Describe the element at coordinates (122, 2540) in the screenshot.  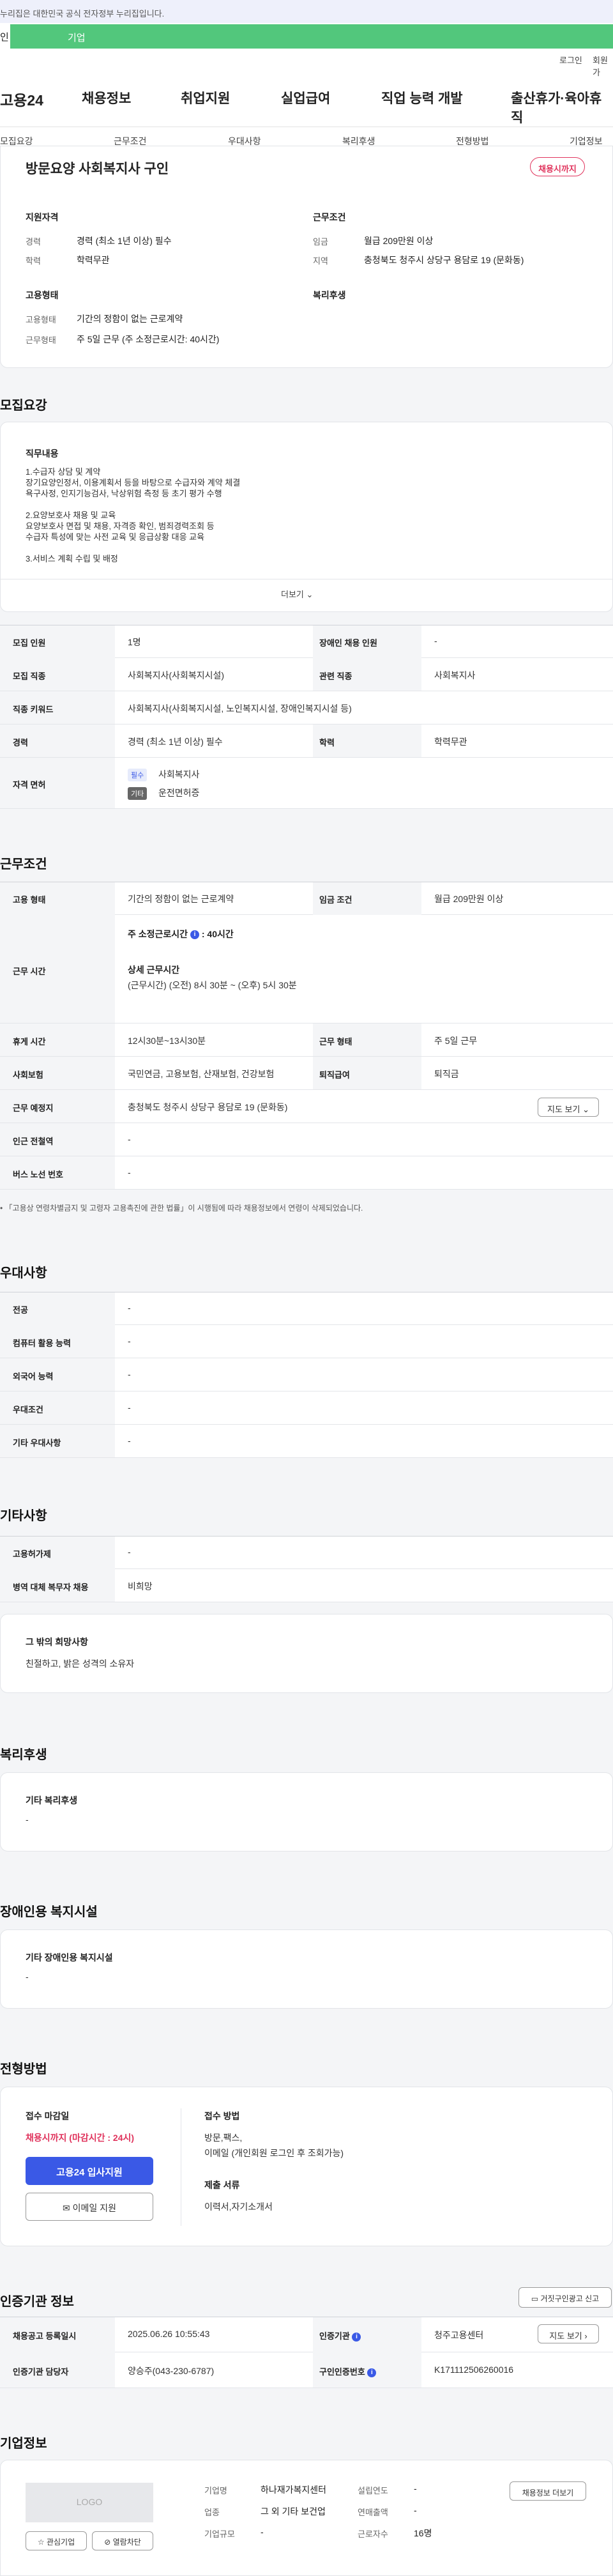
I see `block-view-button: ⊘ 열람차단` at that location.